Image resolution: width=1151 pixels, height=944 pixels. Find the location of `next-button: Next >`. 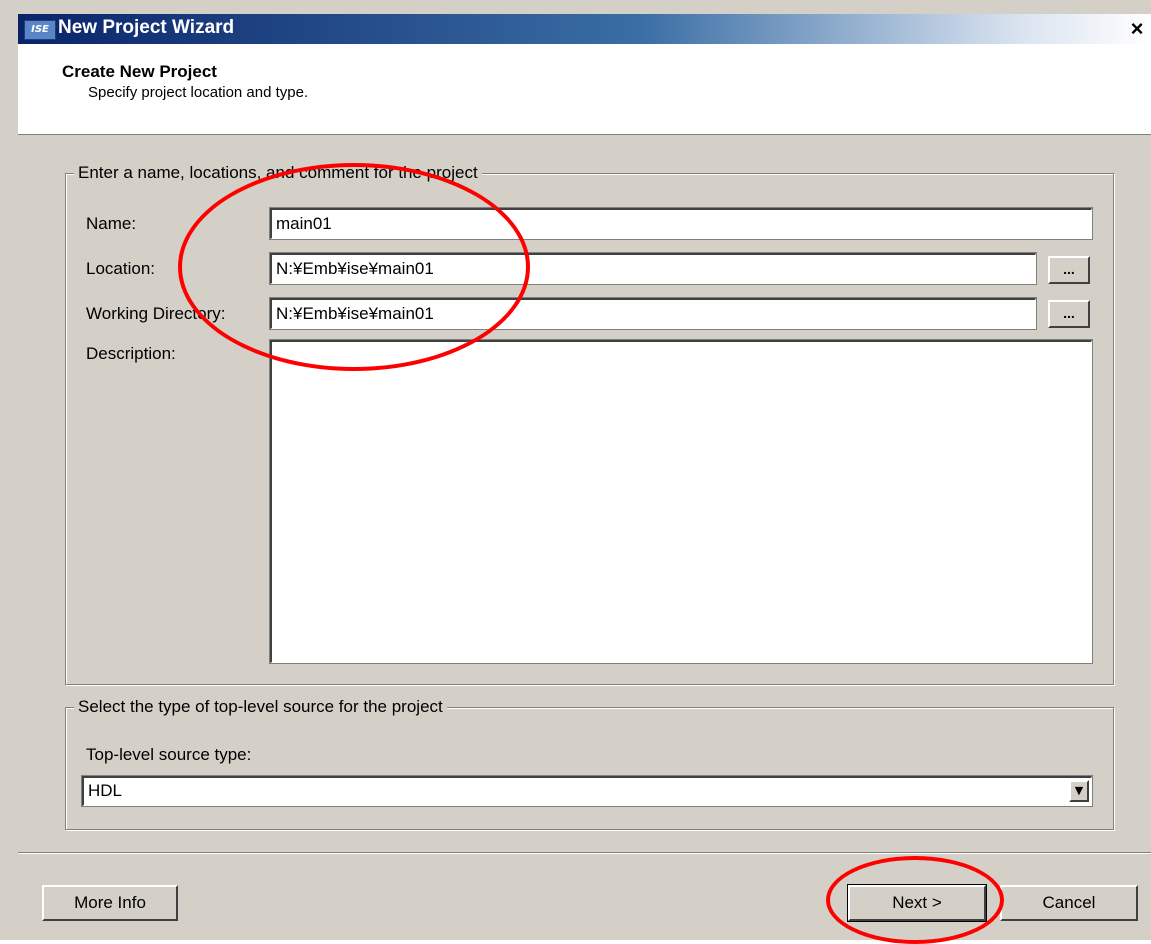

next-button: Next > is located at coordinates (917, 903).